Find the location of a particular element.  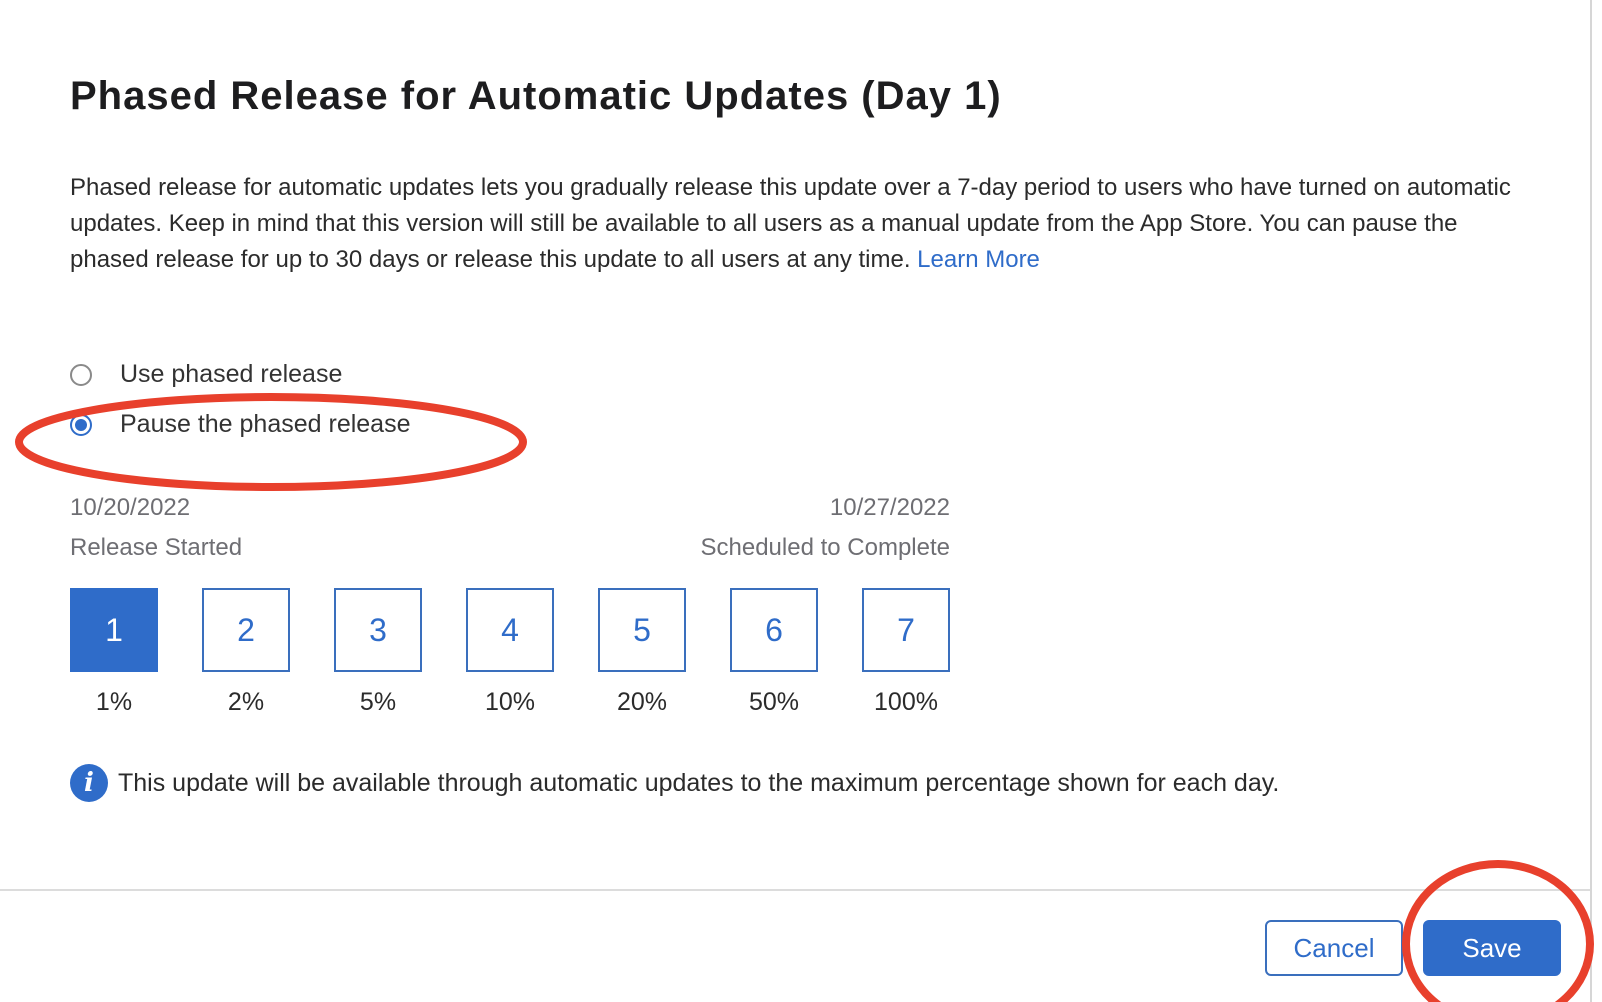

day-step: 2 2% is located at coordinates (246, 652).